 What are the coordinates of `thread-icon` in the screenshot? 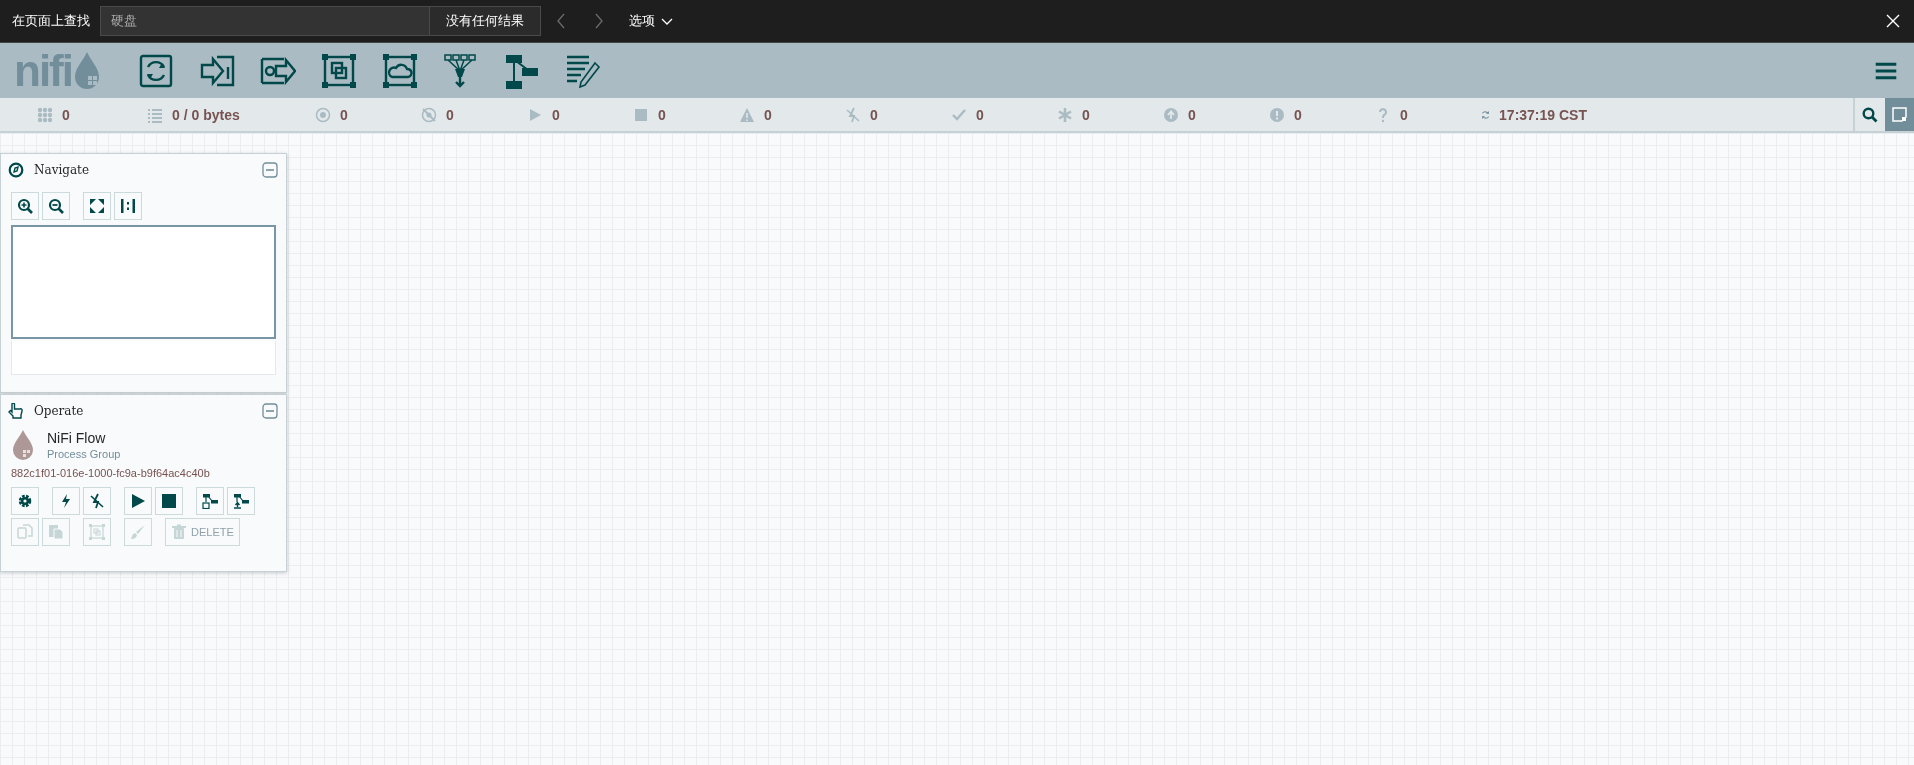 It's located at (45, 114).